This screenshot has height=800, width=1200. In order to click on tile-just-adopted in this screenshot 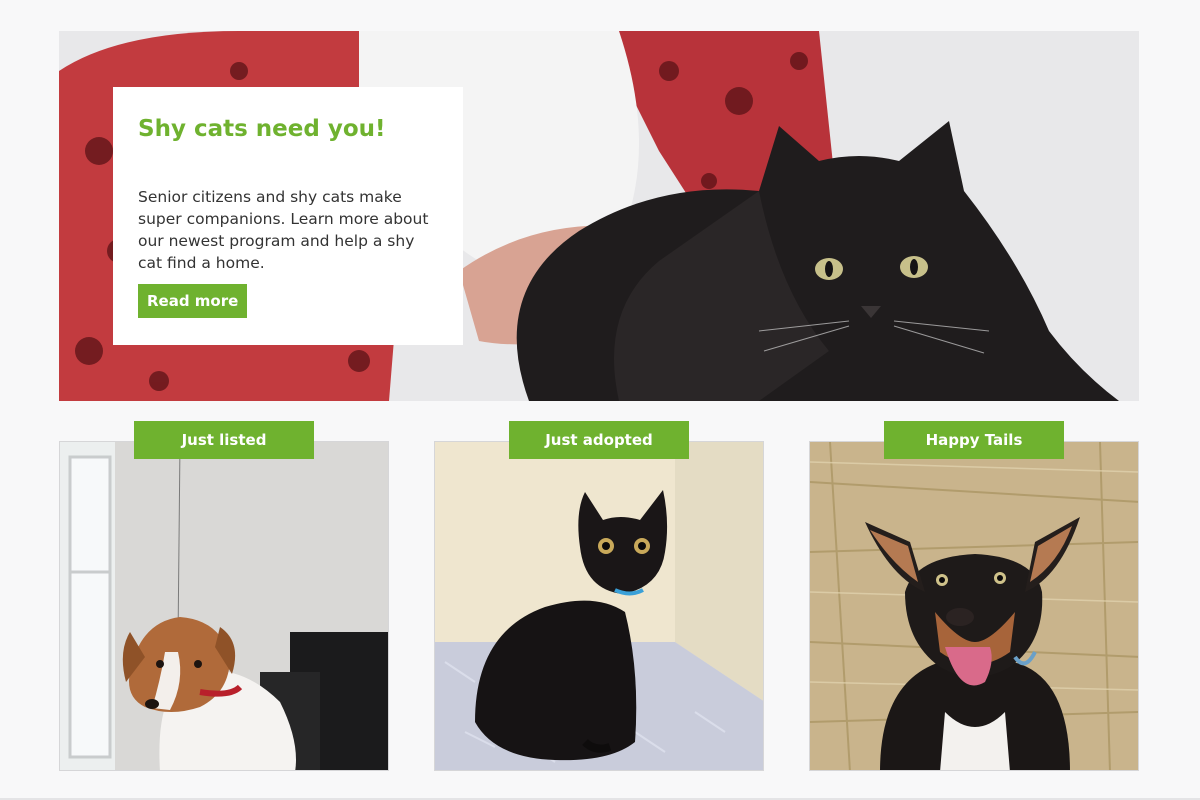, I will do `click(599, 606)`.